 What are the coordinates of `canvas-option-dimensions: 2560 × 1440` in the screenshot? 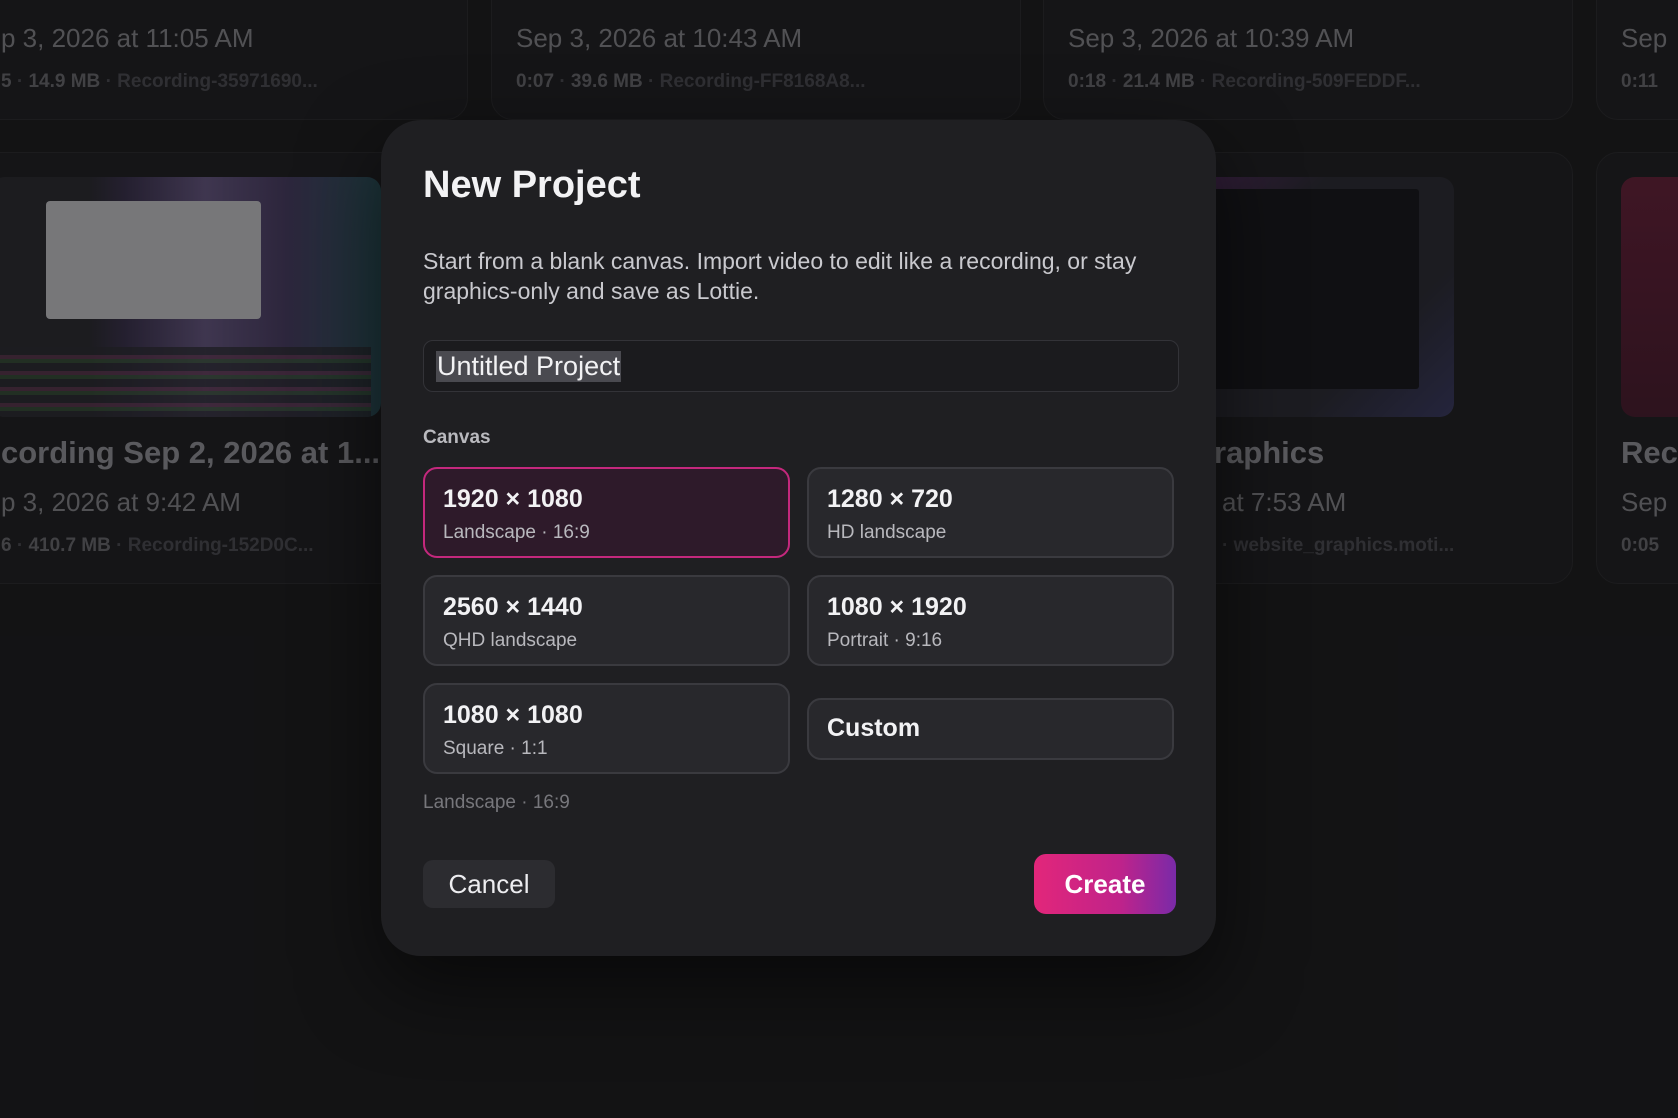 It's located at (513, 607).